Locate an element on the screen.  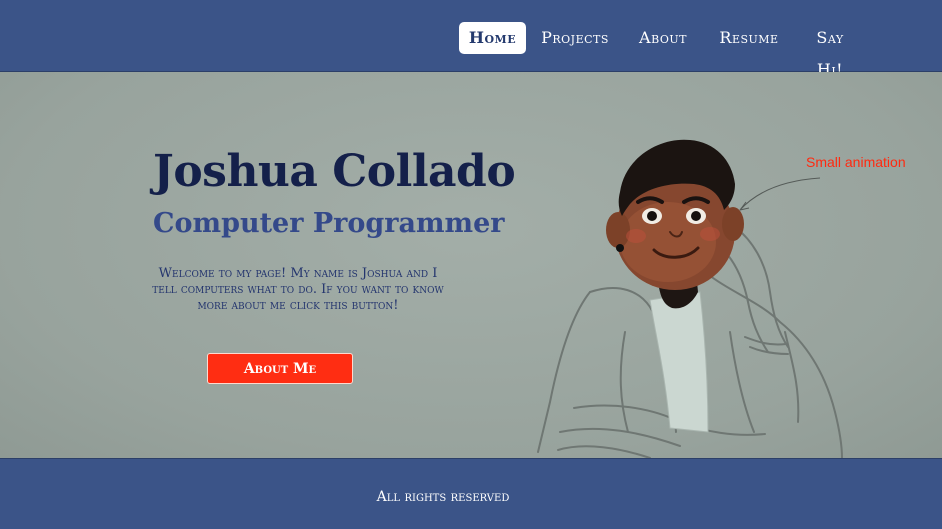
hero-title: Joshua Collado is located at coordinates (334, 171).